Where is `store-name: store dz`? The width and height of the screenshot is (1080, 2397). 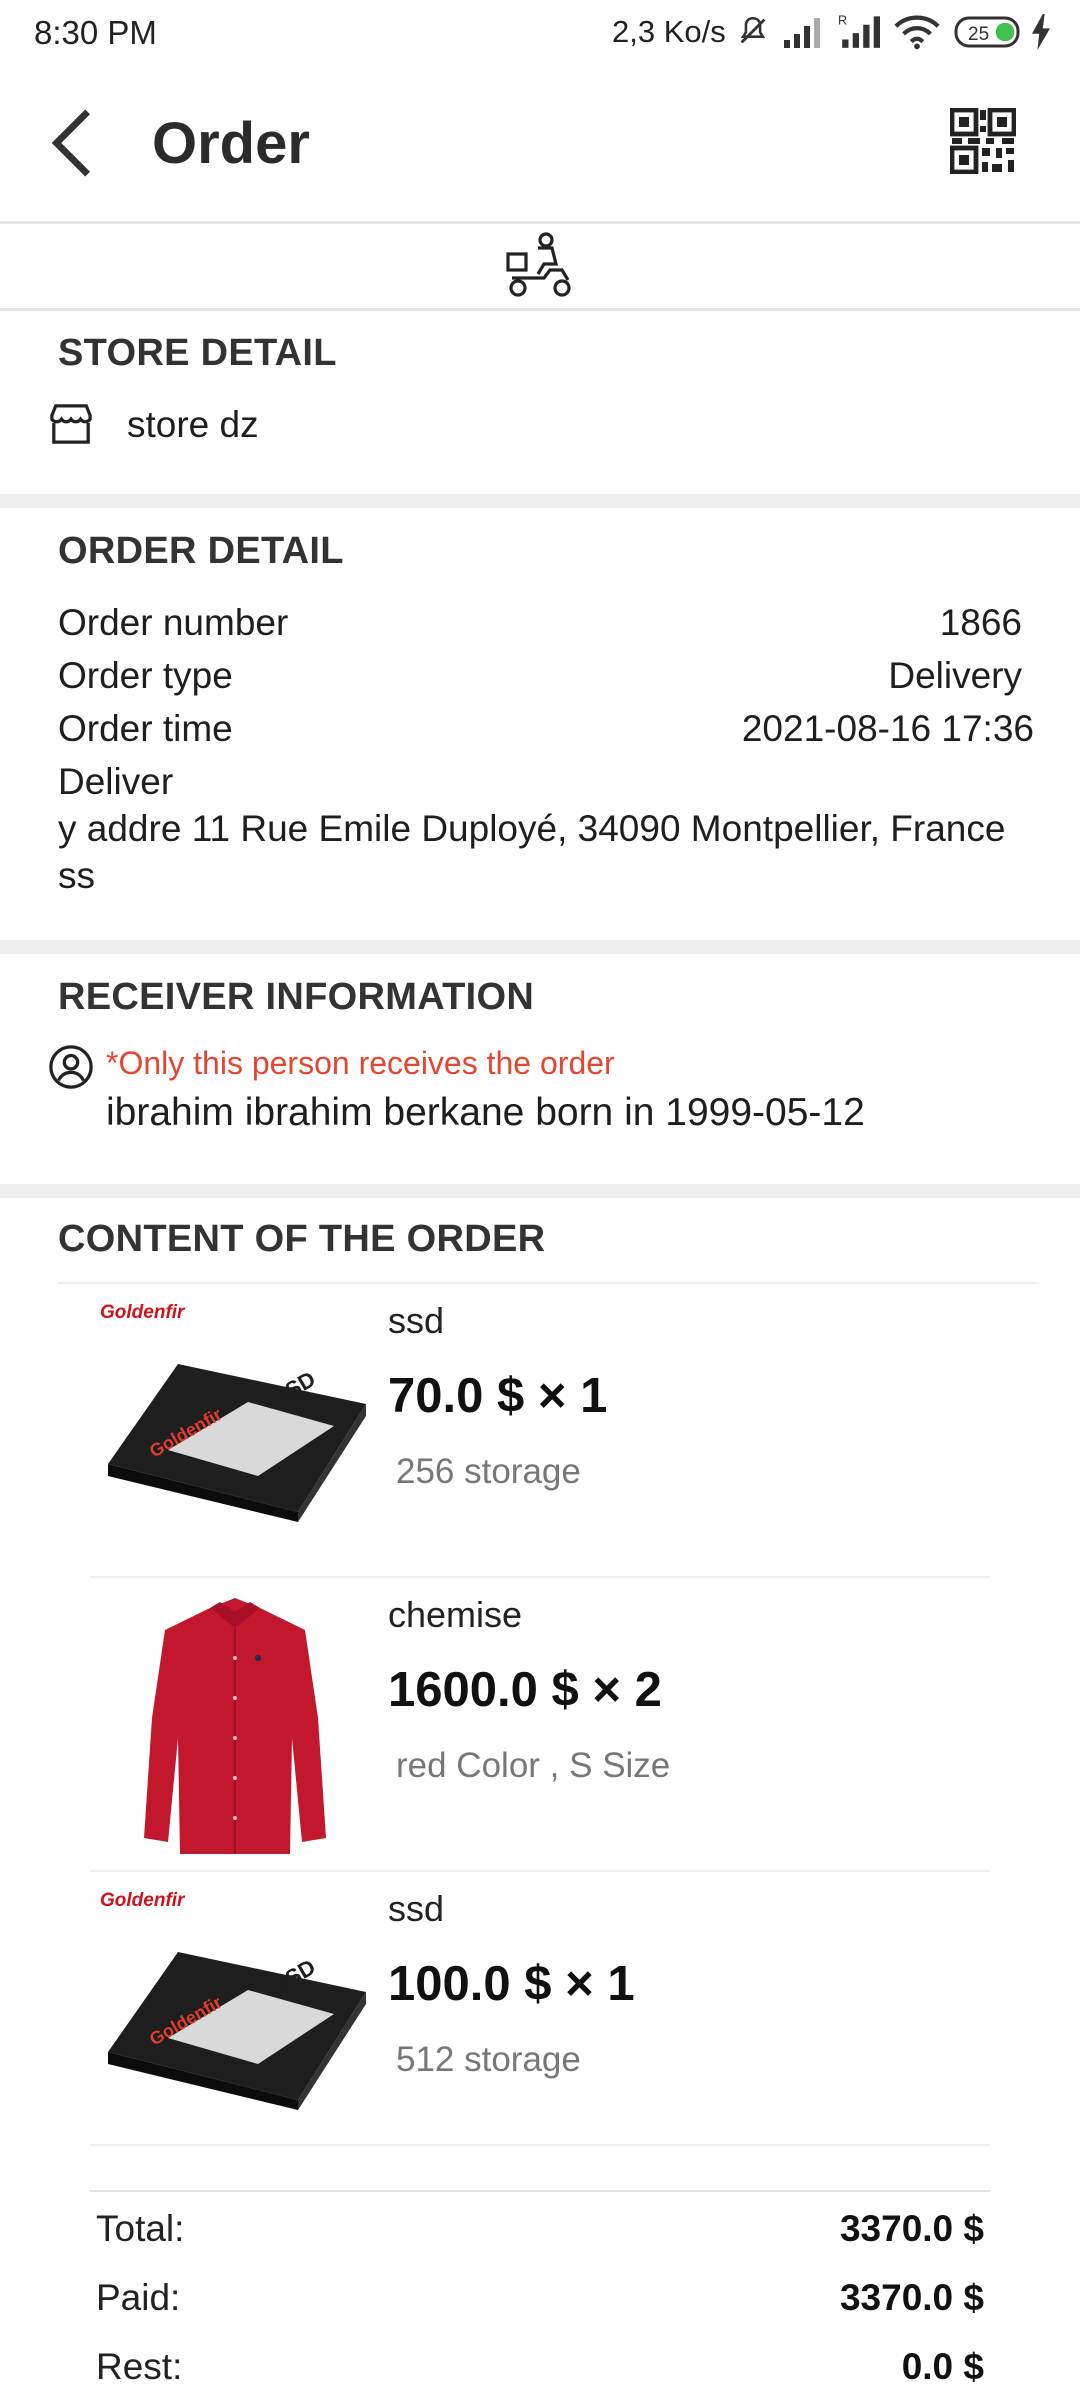
store-name: store dz is located at coordinates (193, 424).